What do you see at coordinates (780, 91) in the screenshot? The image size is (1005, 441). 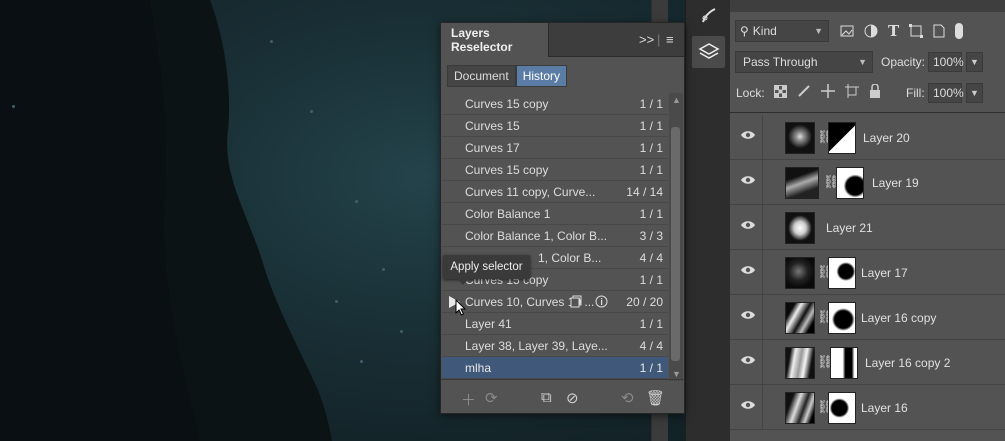 I see `lock-transparent-icon` at bounding box center [780, 91].